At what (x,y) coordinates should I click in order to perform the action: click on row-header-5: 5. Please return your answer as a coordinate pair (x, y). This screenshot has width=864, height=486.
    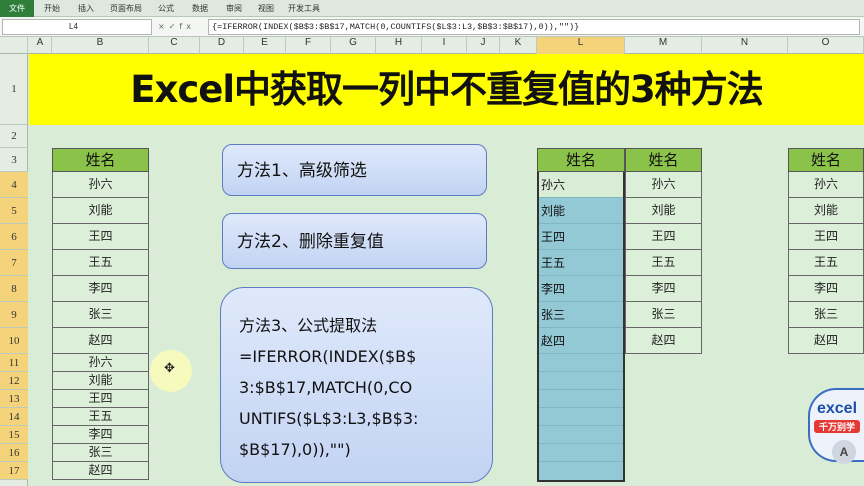
    Looking at the image, I should click on (14, 211).